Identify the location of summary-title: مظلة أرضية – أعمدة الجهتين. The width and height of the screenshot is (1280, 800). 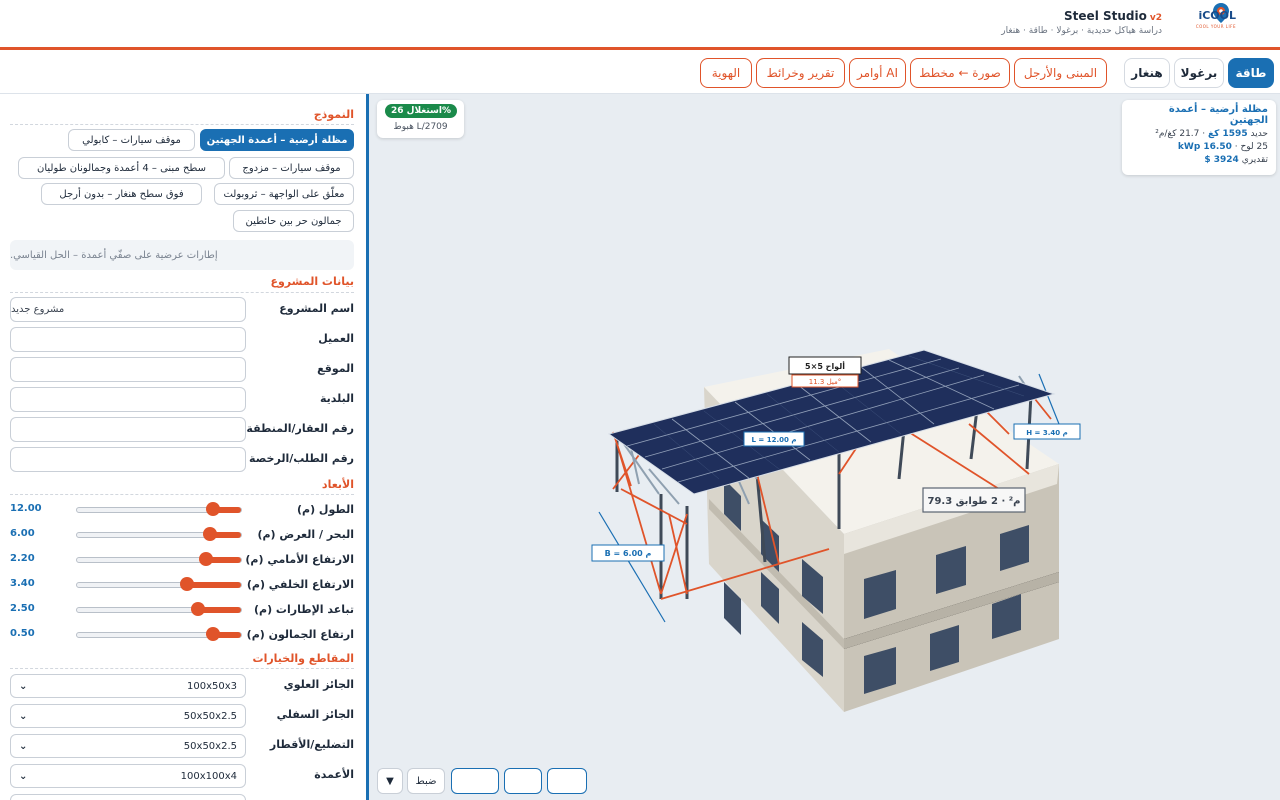
(1218, 115).